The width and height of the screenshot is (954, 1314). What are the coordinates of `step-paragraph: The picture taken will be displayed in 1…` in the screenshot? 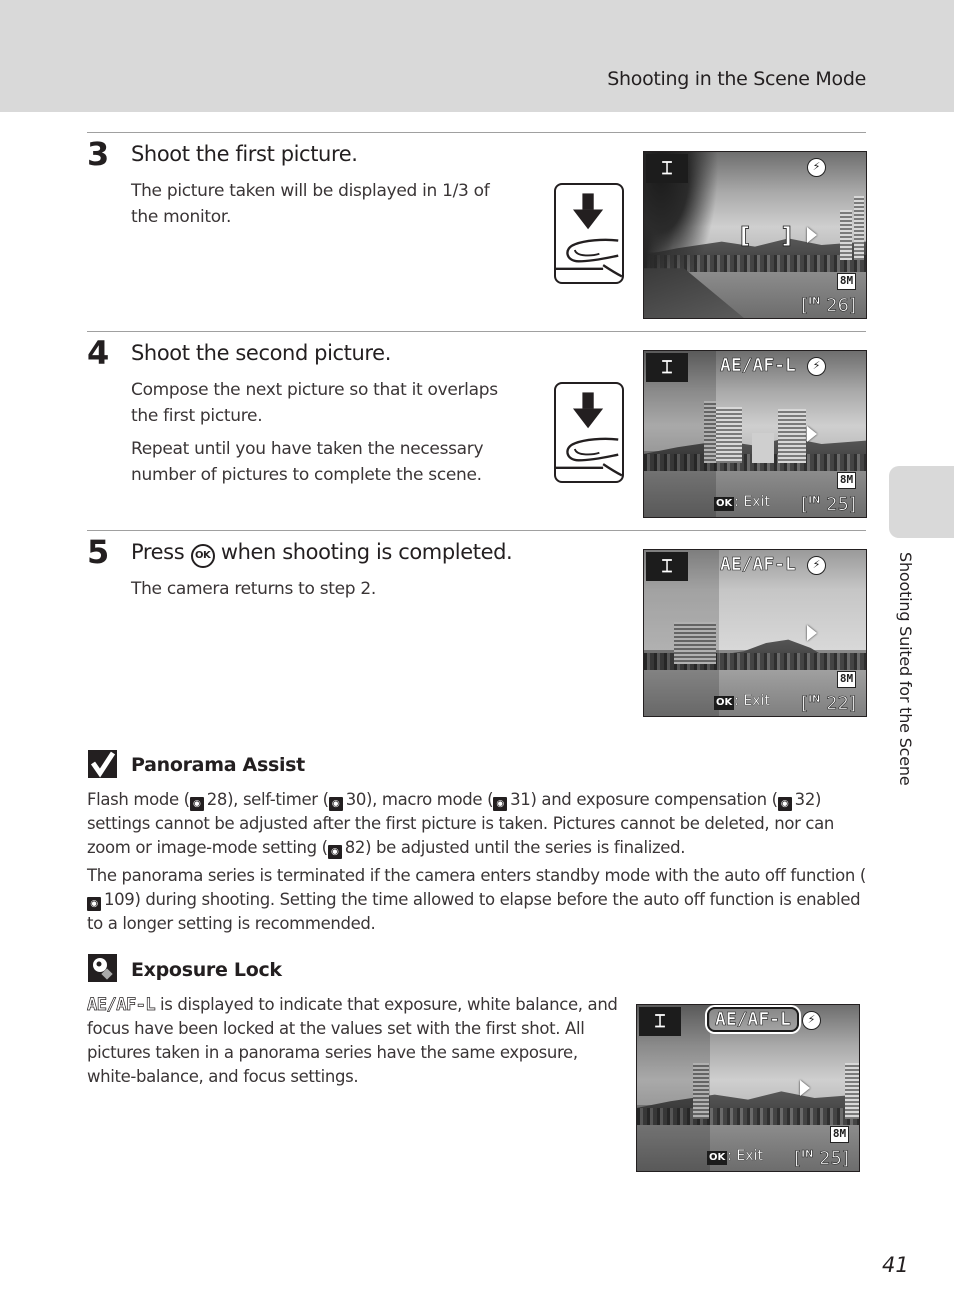 It's located at (310, 204).